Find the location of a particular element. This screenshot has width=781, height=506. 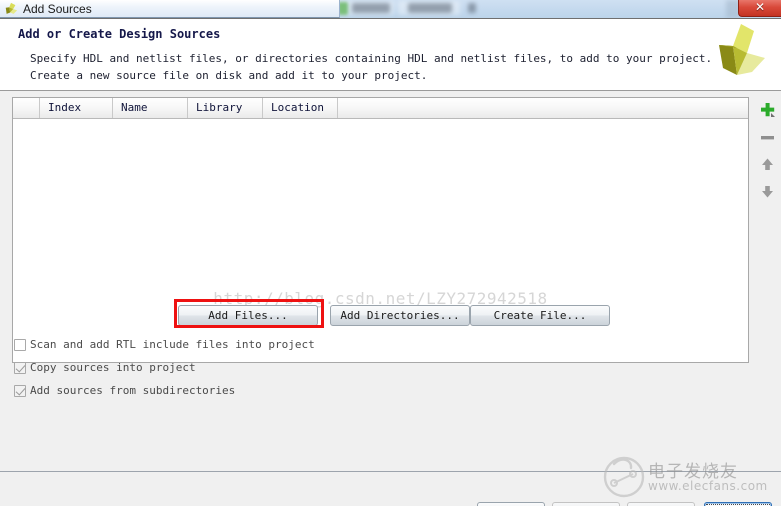

checkbox-add-subdirs is located at coordinates (20, 390).